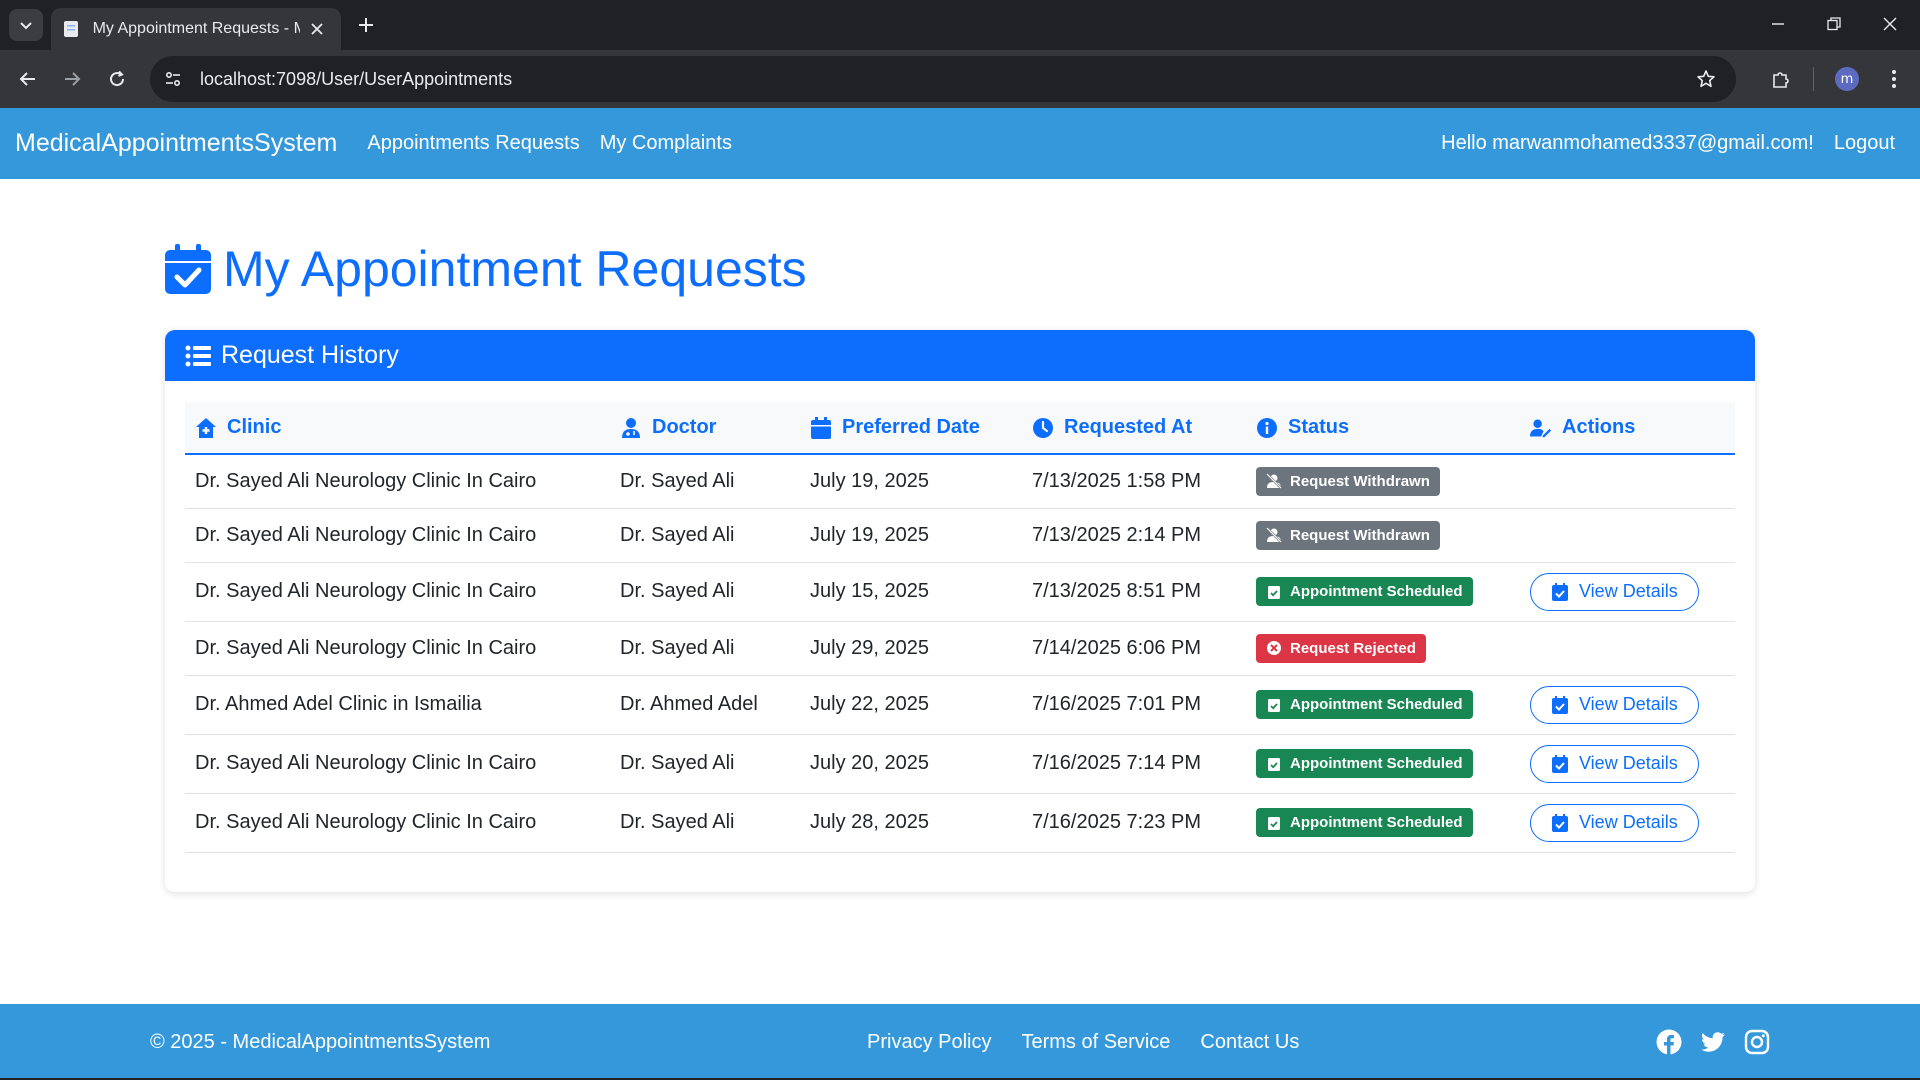  Describe the element at coordinates (317, 29) in the screenshot. I see `tab-close-icon` at that location.